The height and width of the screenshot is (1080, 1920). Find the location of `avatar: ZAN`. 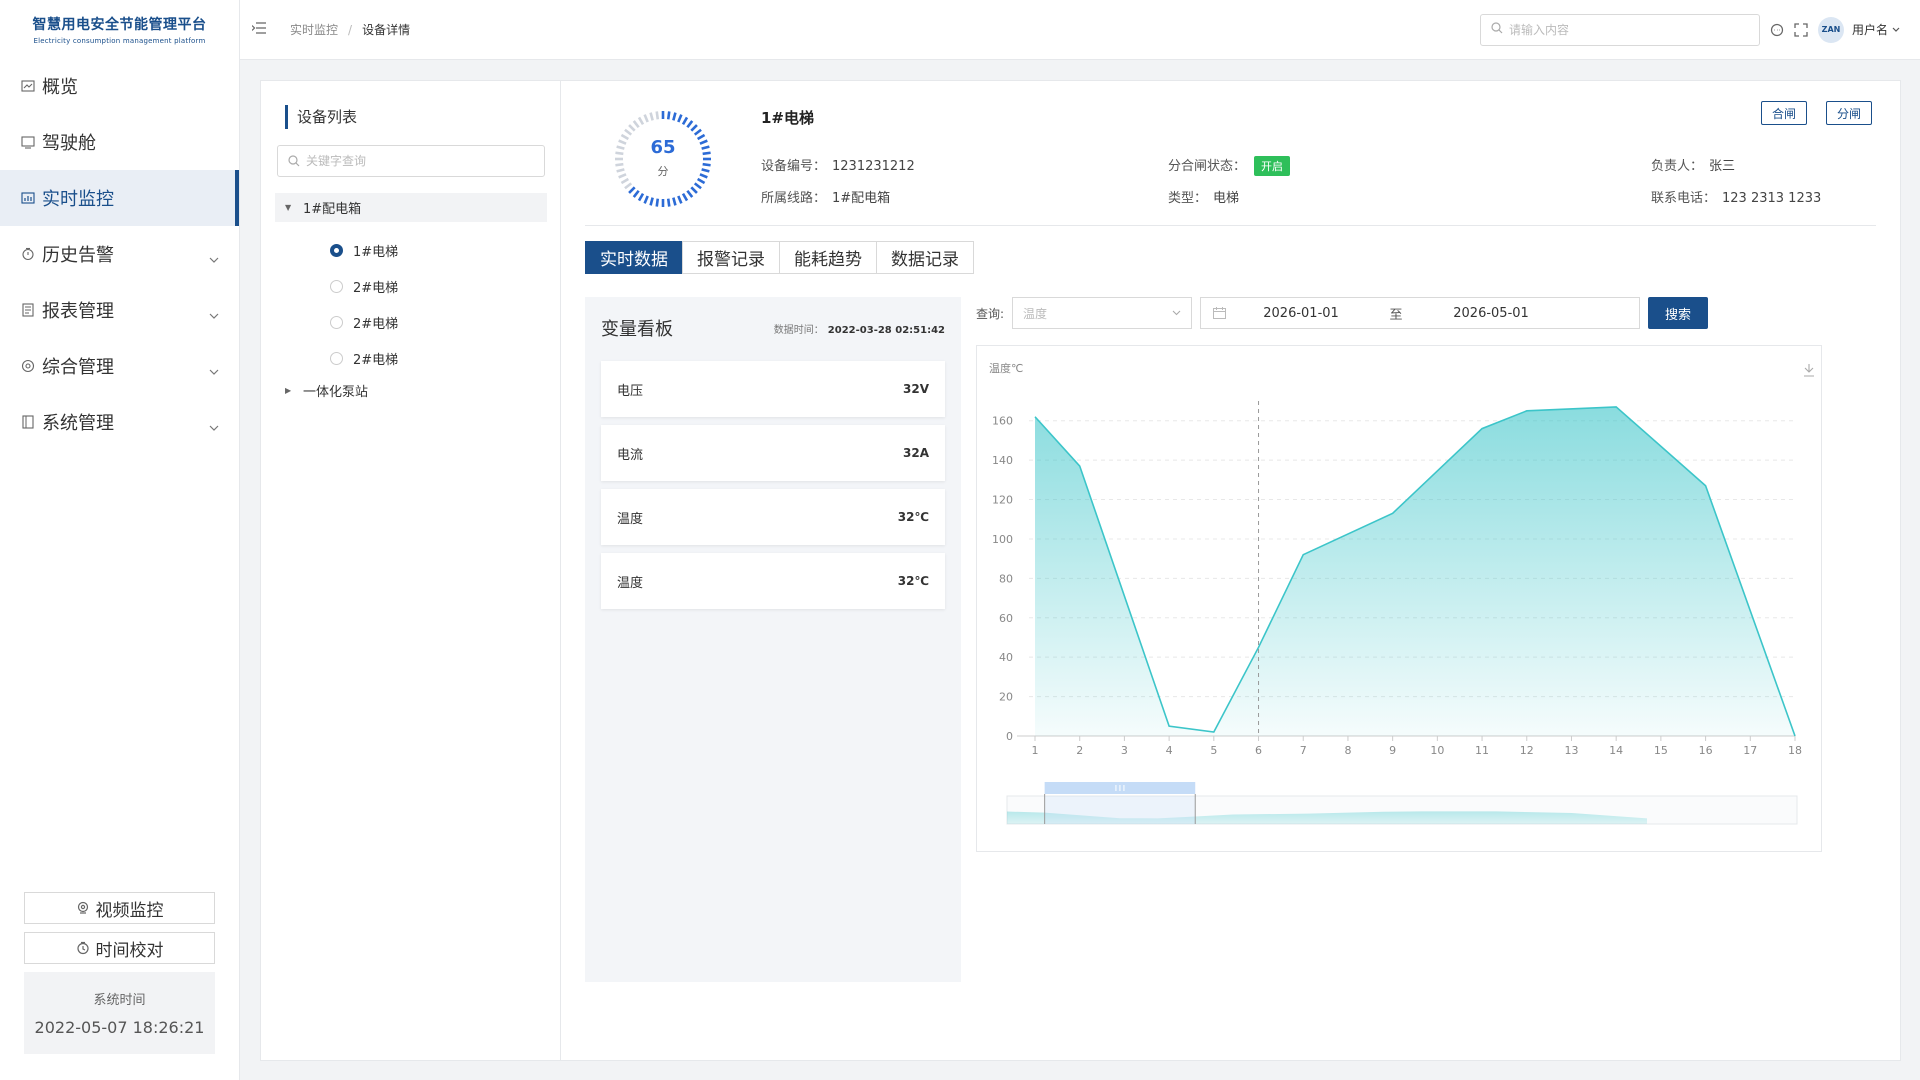

avatar: ZAN is located at coordinates (1830, 29).